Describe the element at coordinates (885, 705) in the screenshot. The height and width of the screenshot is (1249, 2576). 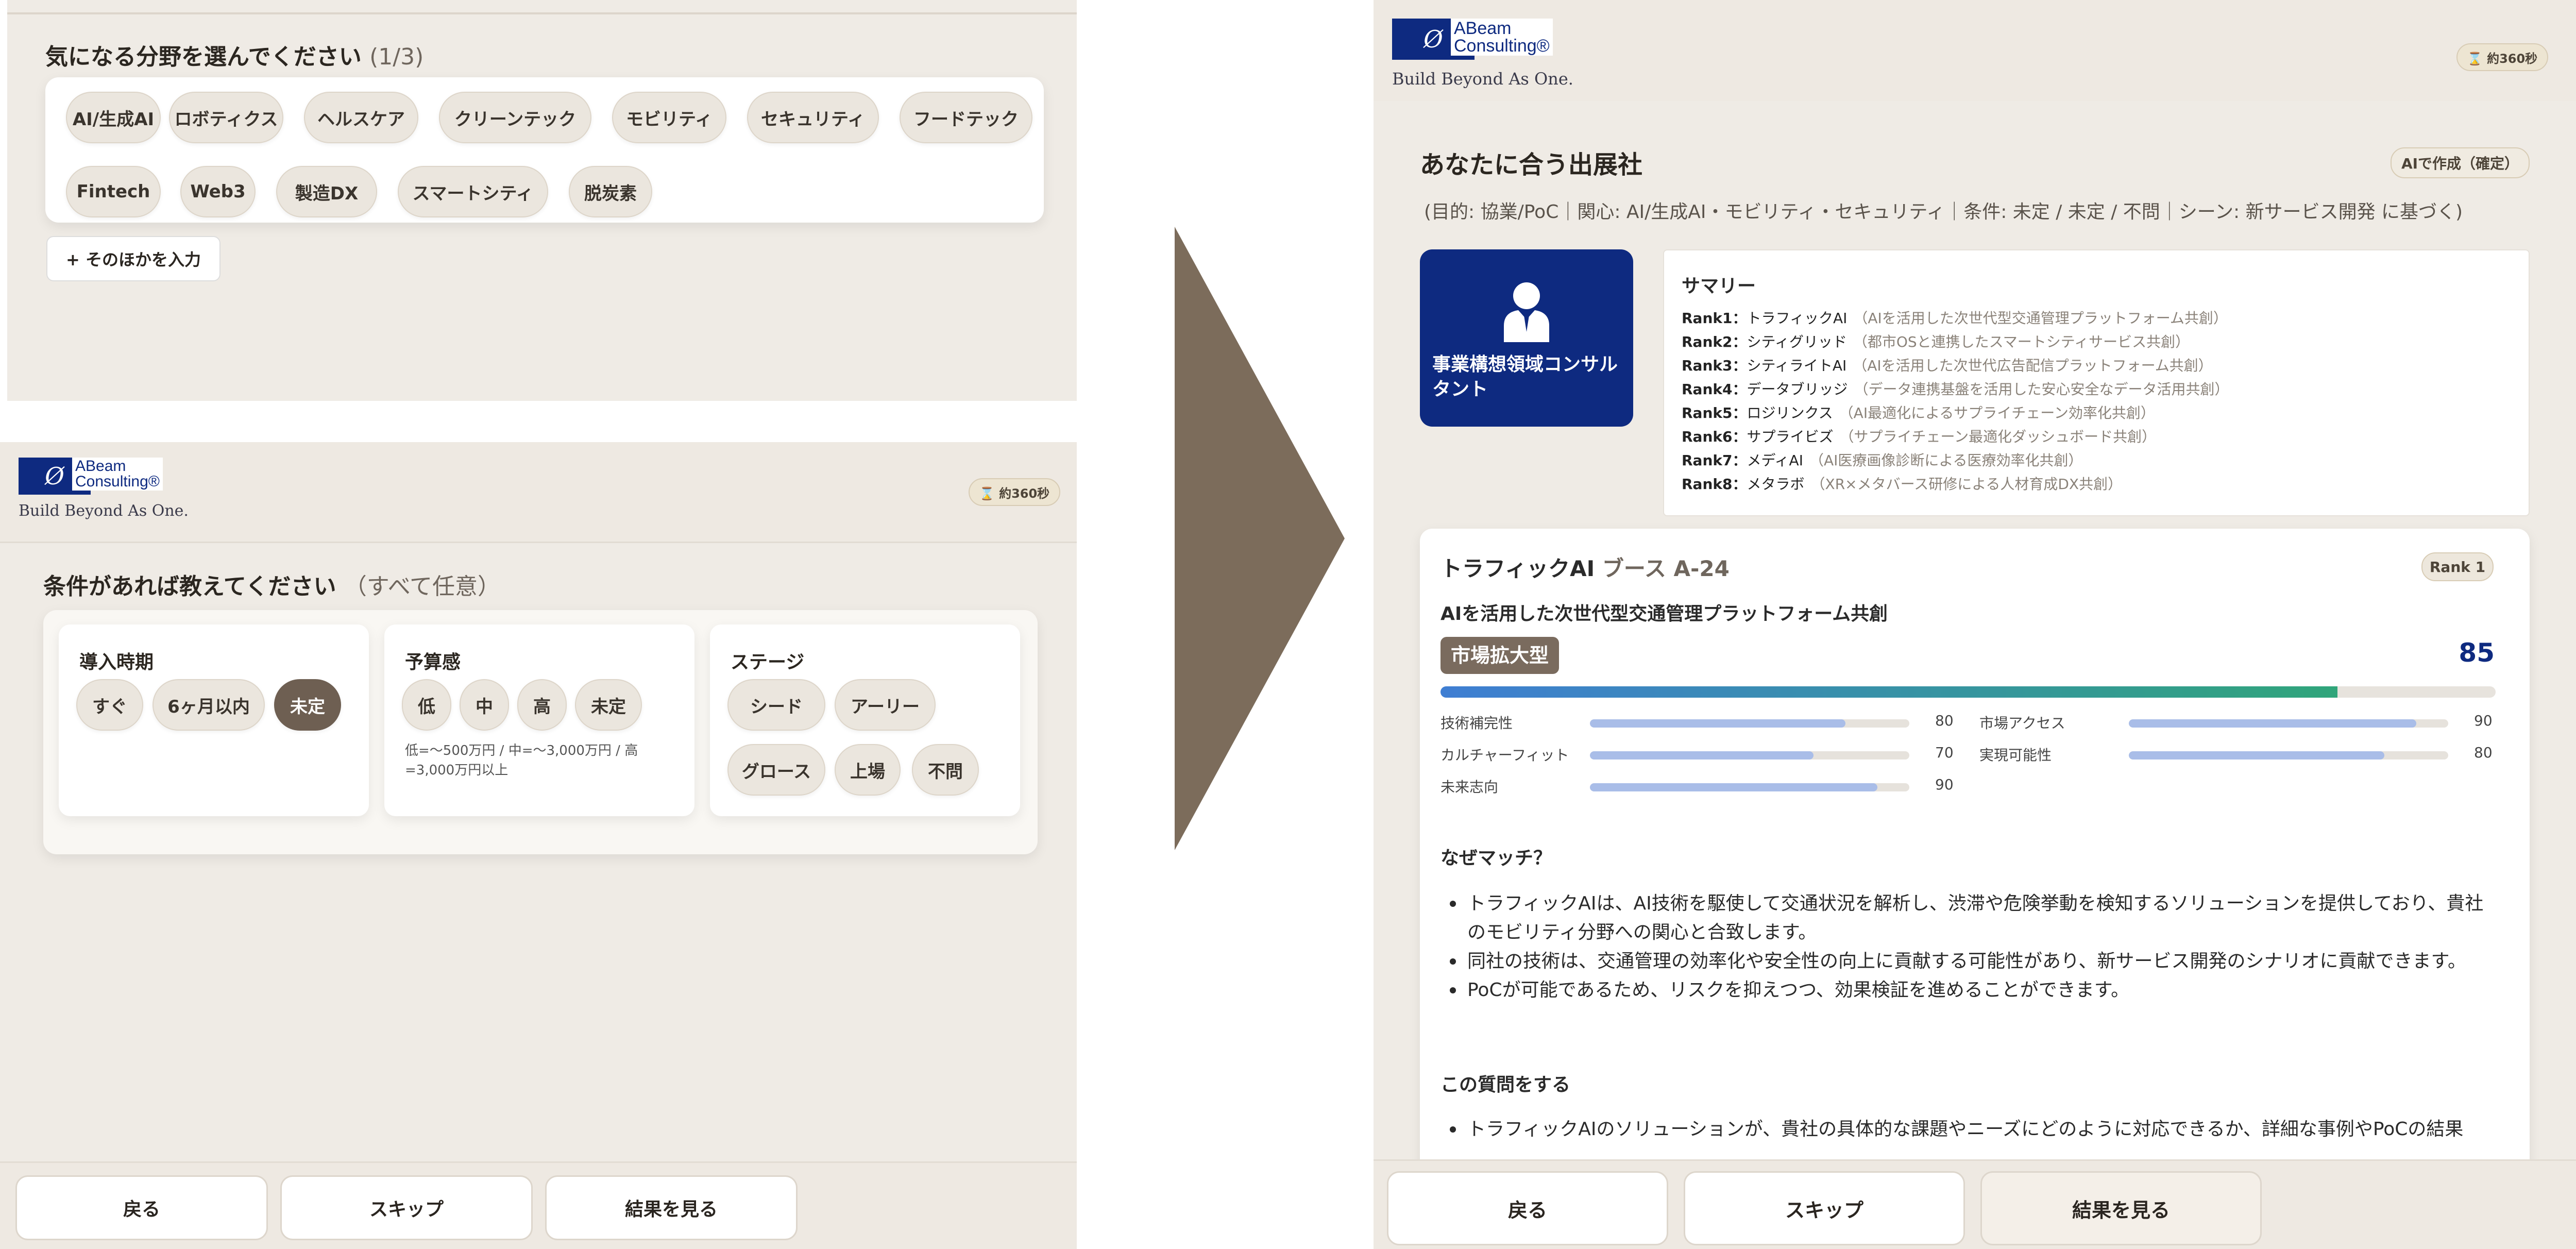
I see `stage-option: アーリー` at that location.